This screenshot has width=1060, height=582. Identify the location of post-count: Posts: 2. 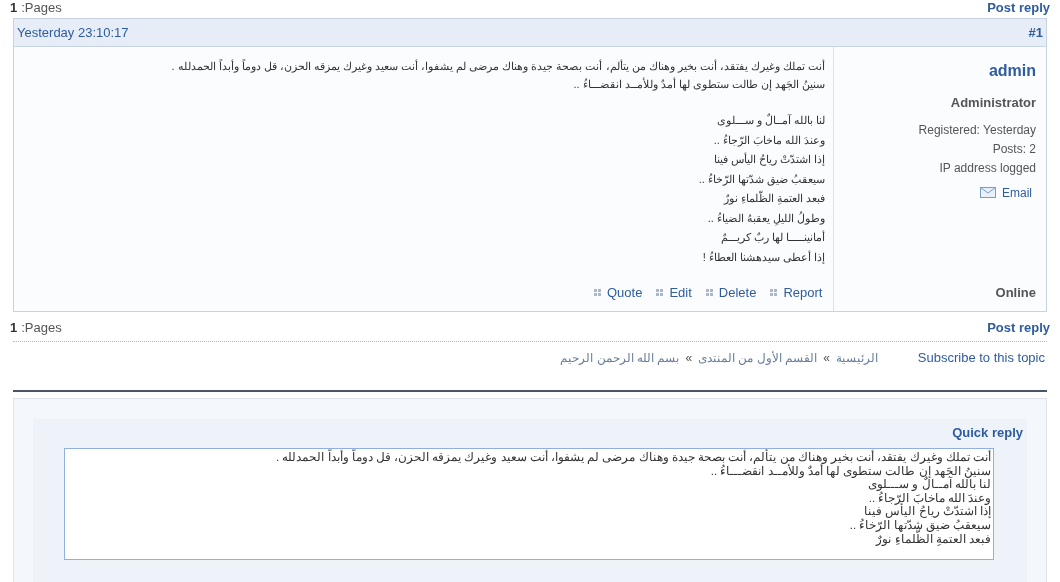
(1014, 149).